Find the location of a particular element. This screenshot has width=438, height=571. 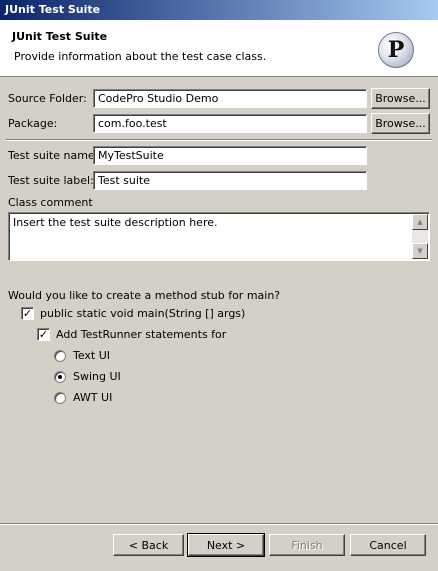

main-method-checkbox-label: public static void main(String [] args) is located at coordinates (143, 313).